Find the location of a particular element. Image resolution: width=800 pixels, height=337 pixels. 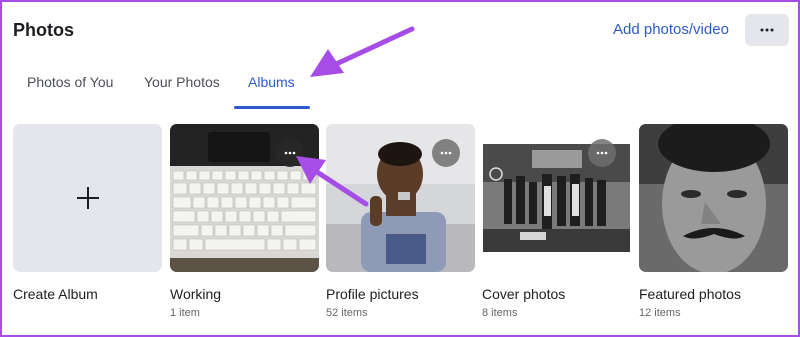

tab-your-photos: Your Photos is located at coordinates (182, 82).